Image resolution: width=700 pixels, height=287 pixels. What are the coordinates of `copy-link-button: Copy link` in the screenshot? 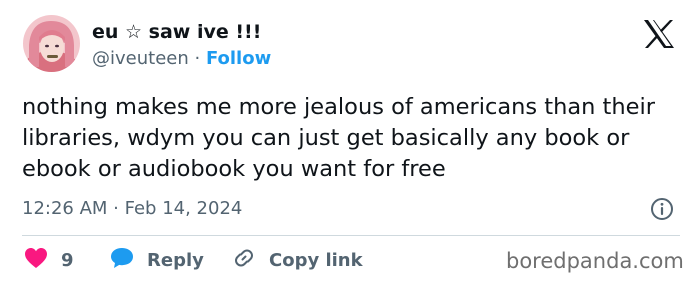 It's located at (297, 260).